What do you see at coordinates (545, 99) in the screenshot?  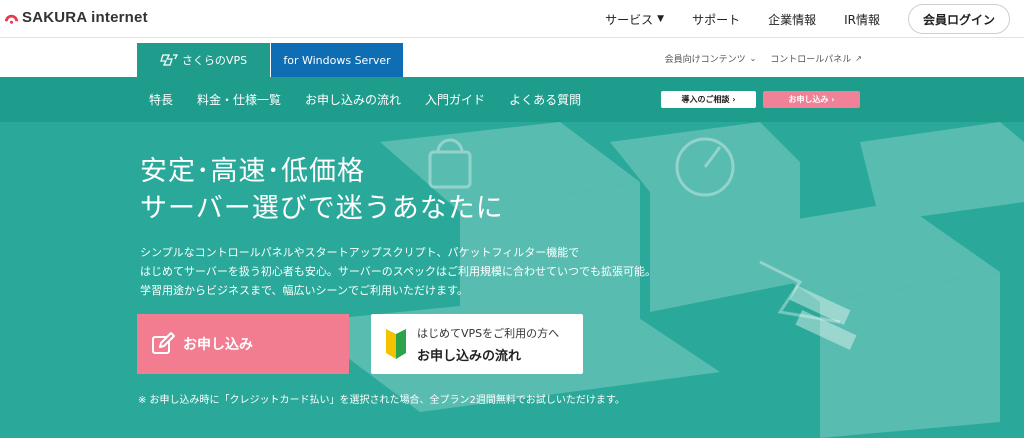 I see `menu-faq: よくある質問` at bounding box center [545, 99].